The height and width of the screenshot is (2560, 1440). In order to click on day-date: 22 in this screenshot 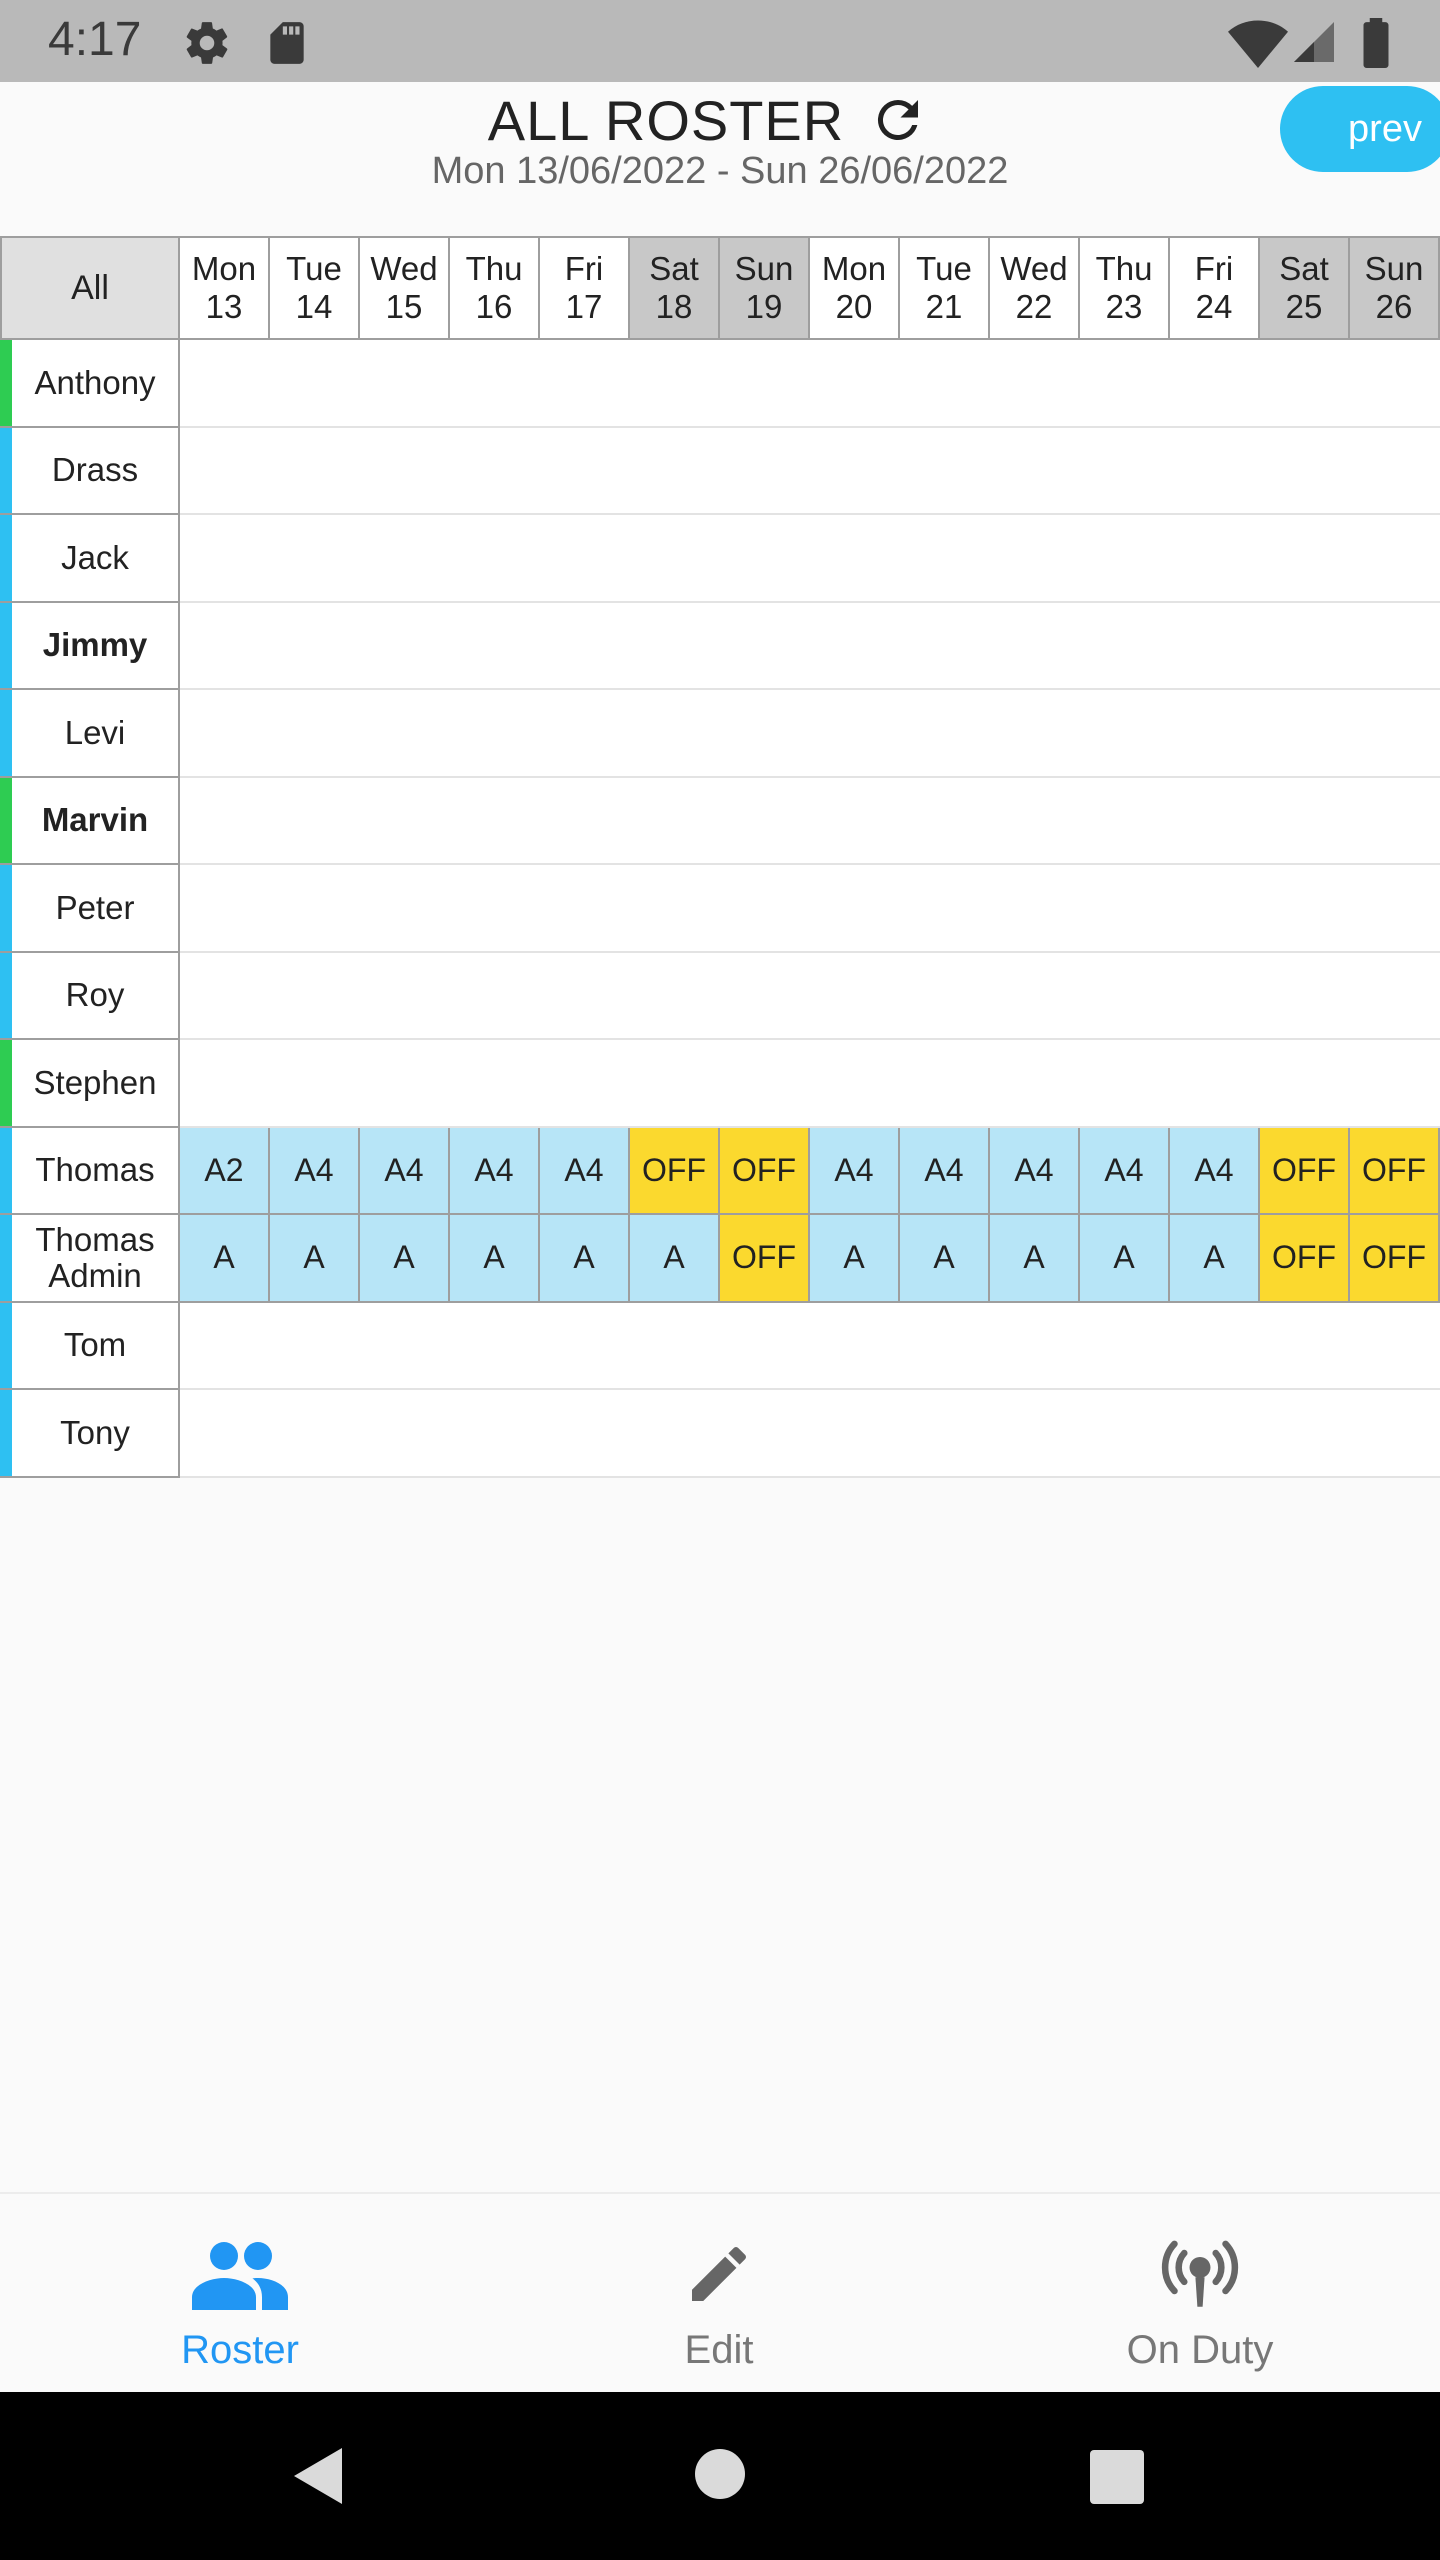, I will do `click(1034, 306)`.